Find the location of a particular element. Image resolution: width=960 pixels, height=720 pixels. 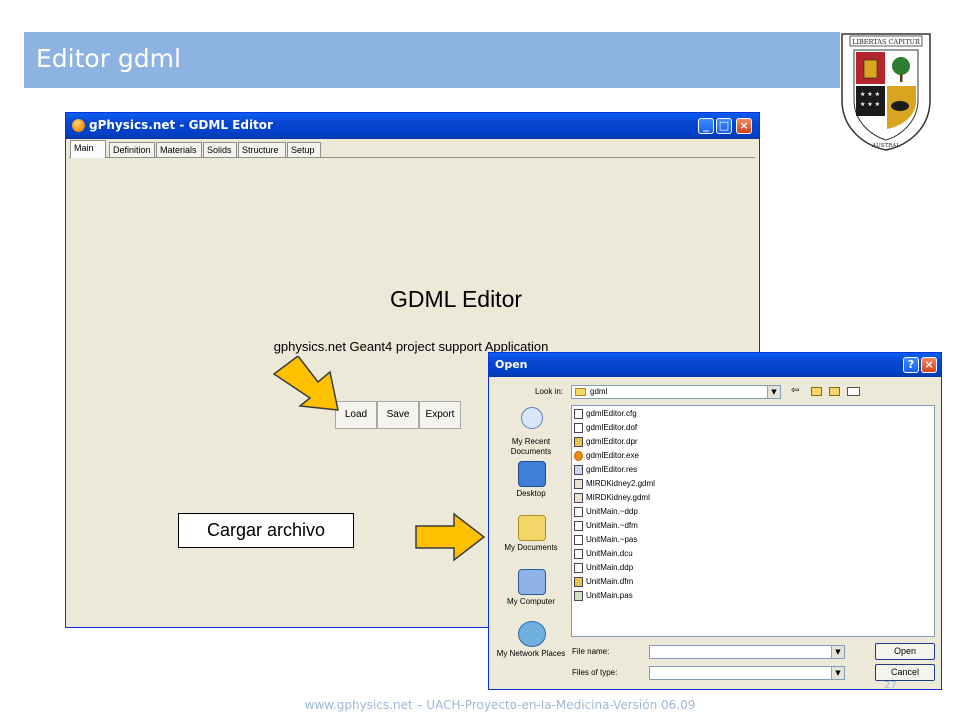

tab-solids: Solids is located at coordinates (220, 149).